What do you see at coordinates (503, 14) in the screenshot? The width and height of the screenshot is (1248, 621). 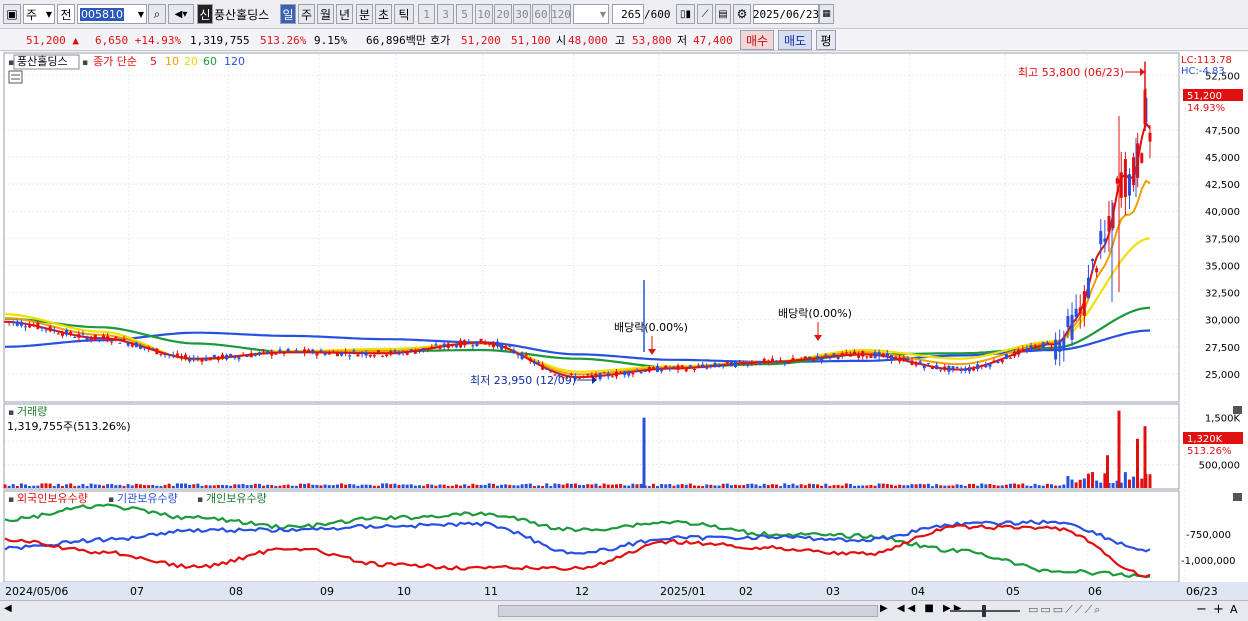 I see `interval-20: 20` at bounding box center [503, 14].